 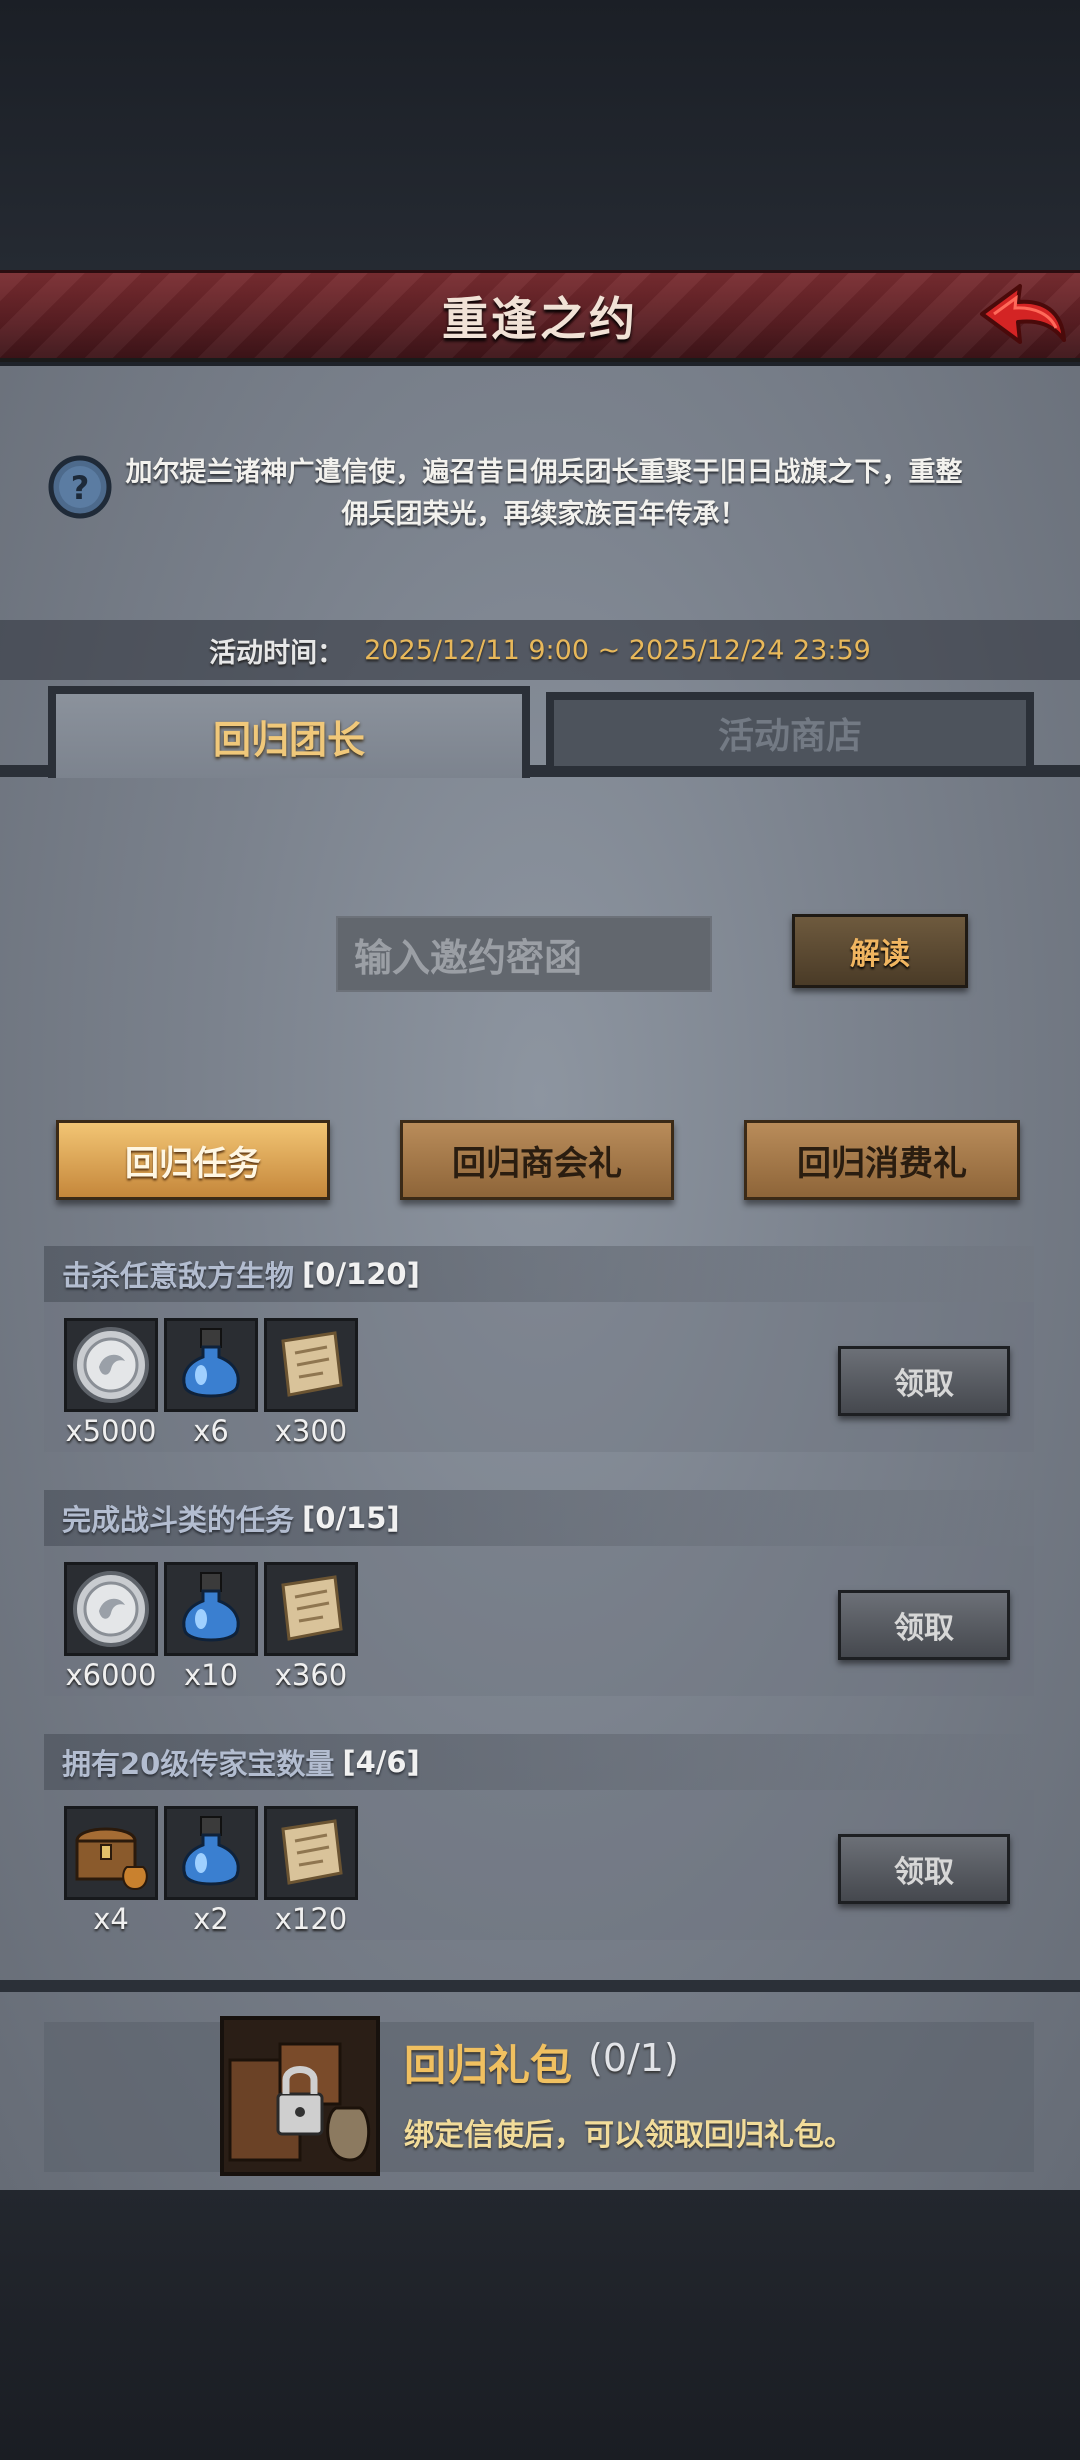 I want to click on category-guild-gift-button: 回归商会礼, so click(x=537, y=1160).